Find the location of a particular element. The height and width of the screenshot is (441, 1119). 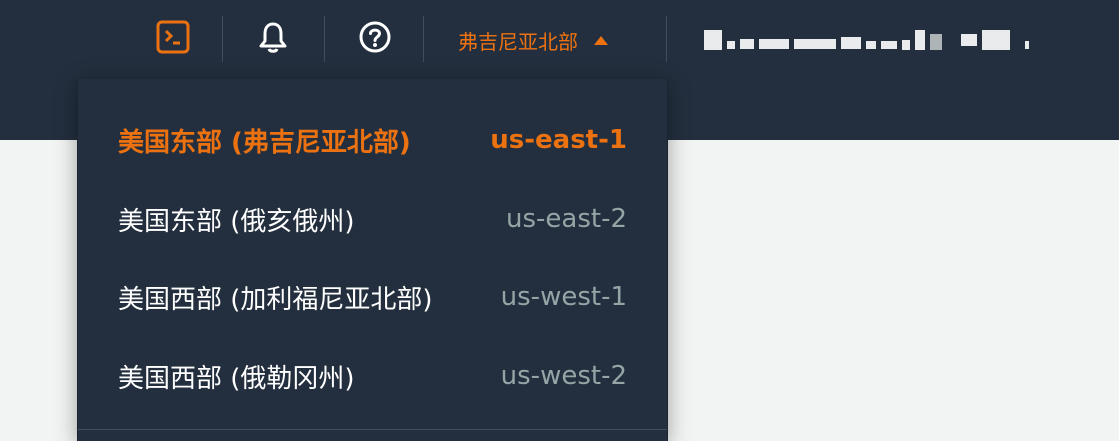

region-item-code: us-east-2 is located at coordinates (566, 219).